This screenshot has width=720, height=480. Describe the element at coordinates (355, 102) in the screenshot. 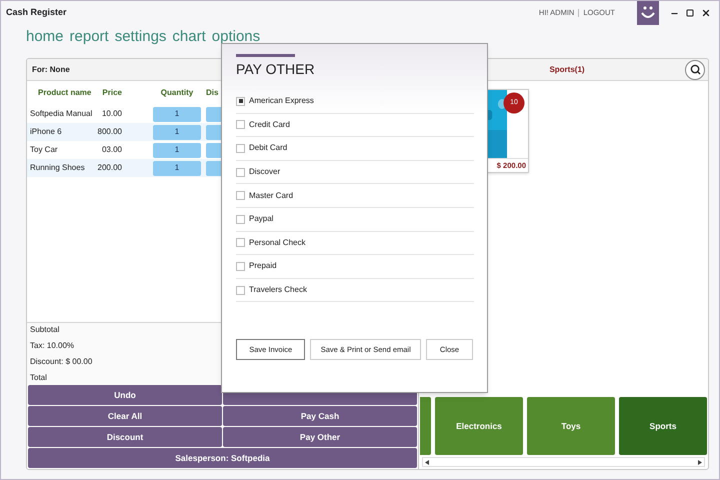

I see `payment-option: American Express` at that location.